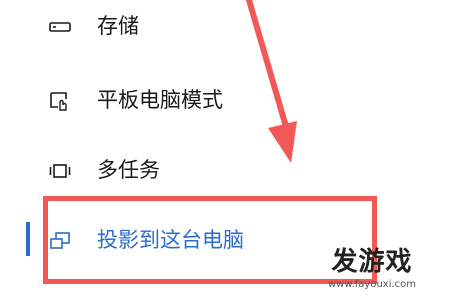 The width and height of the screenshot is (450, 300). Describe the element at coordinates (372, 262) in the screenshot. I see `watermark-logo: 发游戏` at that location.